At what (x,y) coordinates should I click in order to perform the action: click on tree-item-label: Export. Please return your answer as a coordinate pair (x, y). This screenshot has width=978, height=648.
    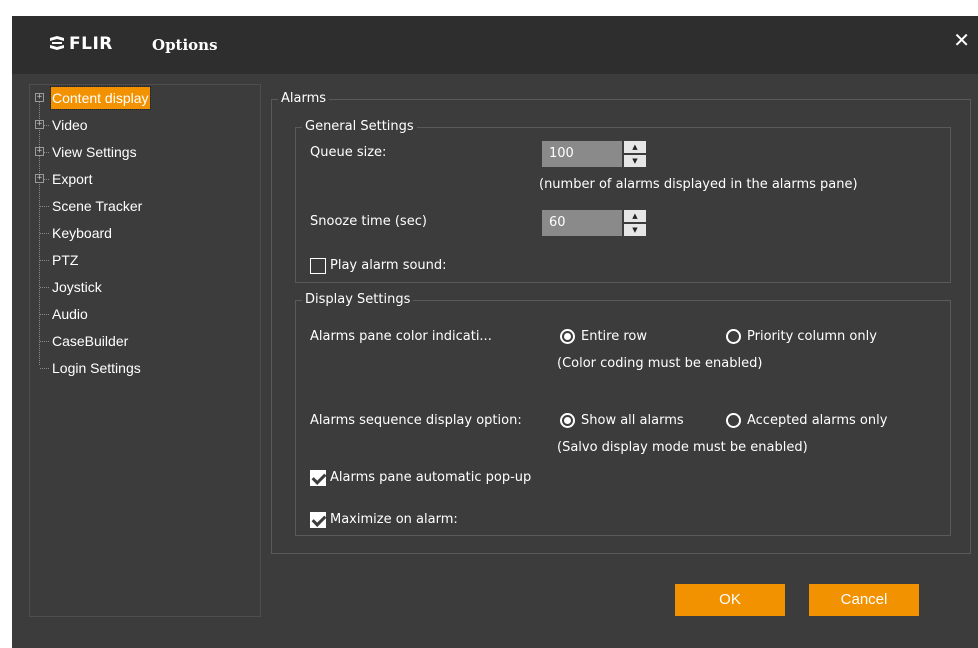
    Looking at the image, I should click on (72, 179).